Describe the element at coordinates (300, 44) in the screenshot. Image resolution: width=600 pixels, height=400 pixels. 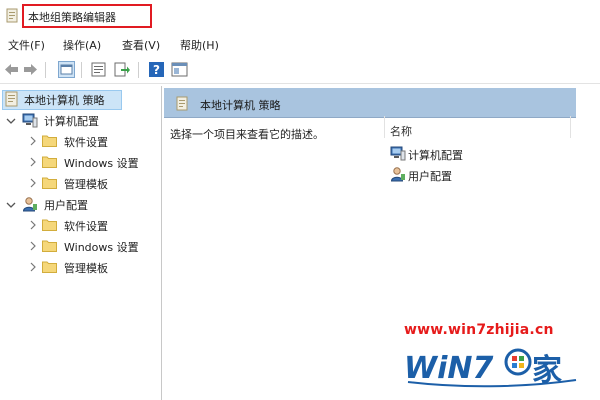
I see `menu-bar: 文件(F) 操作(A) 查看(V) 帮助(H)` at that location.